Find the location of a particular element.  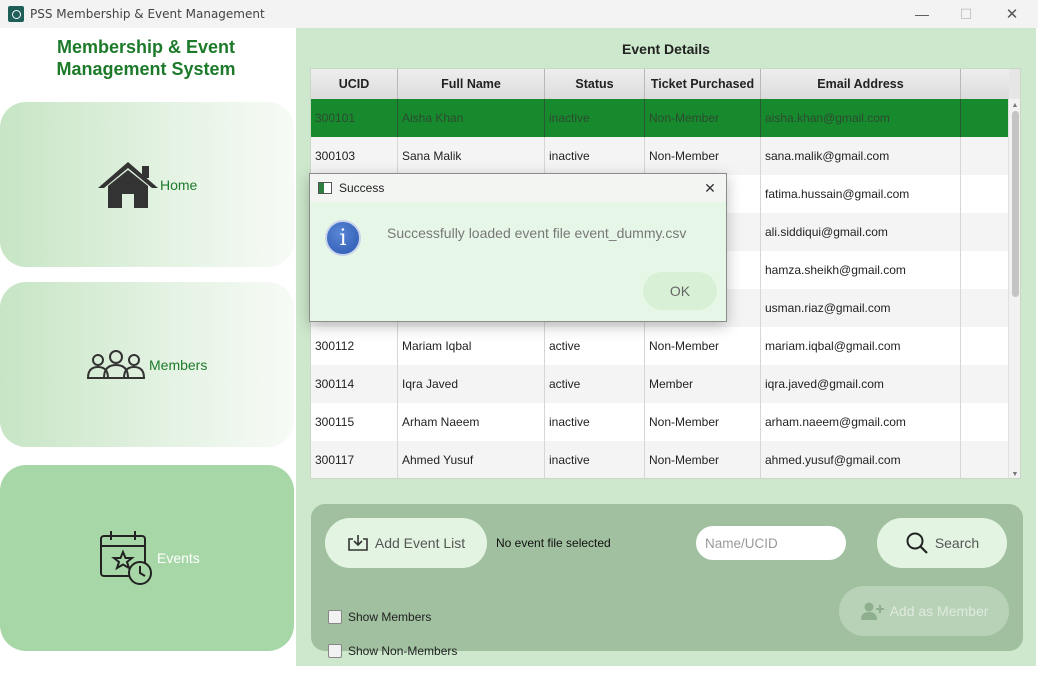

column-header-filler is located at coordinates (985, 84).